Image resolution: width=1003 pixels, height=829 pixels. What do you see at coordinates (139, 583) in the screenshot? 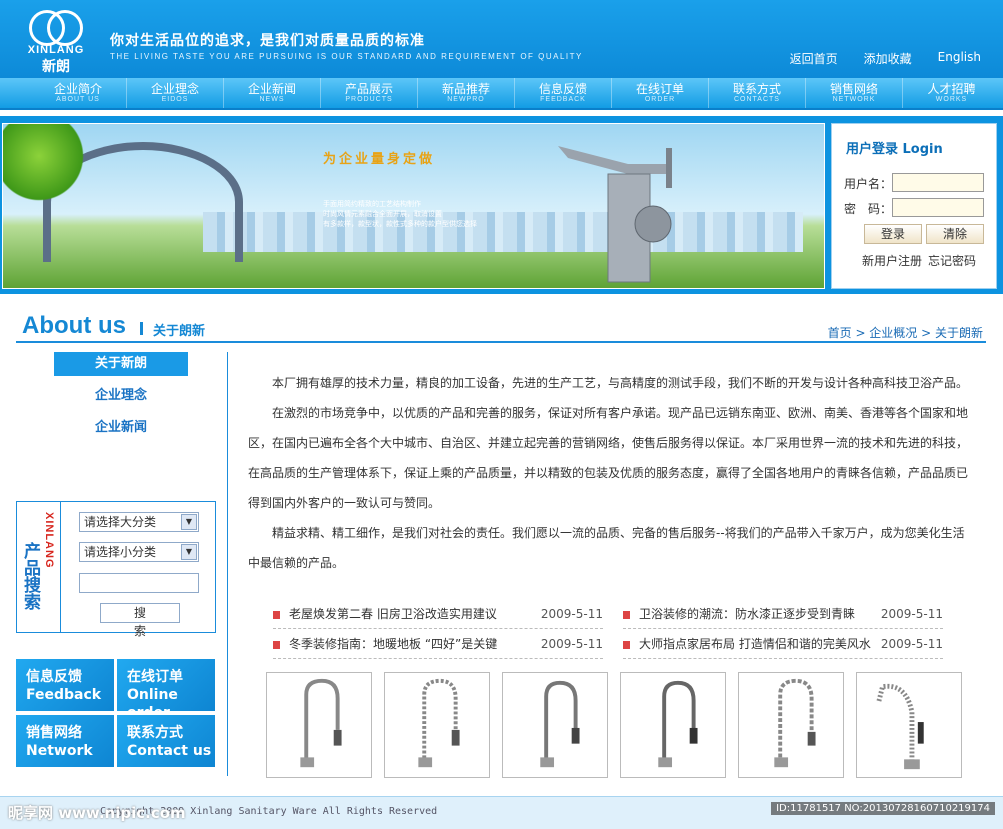
I see `keyword-input` at bounding box center [139, 583].